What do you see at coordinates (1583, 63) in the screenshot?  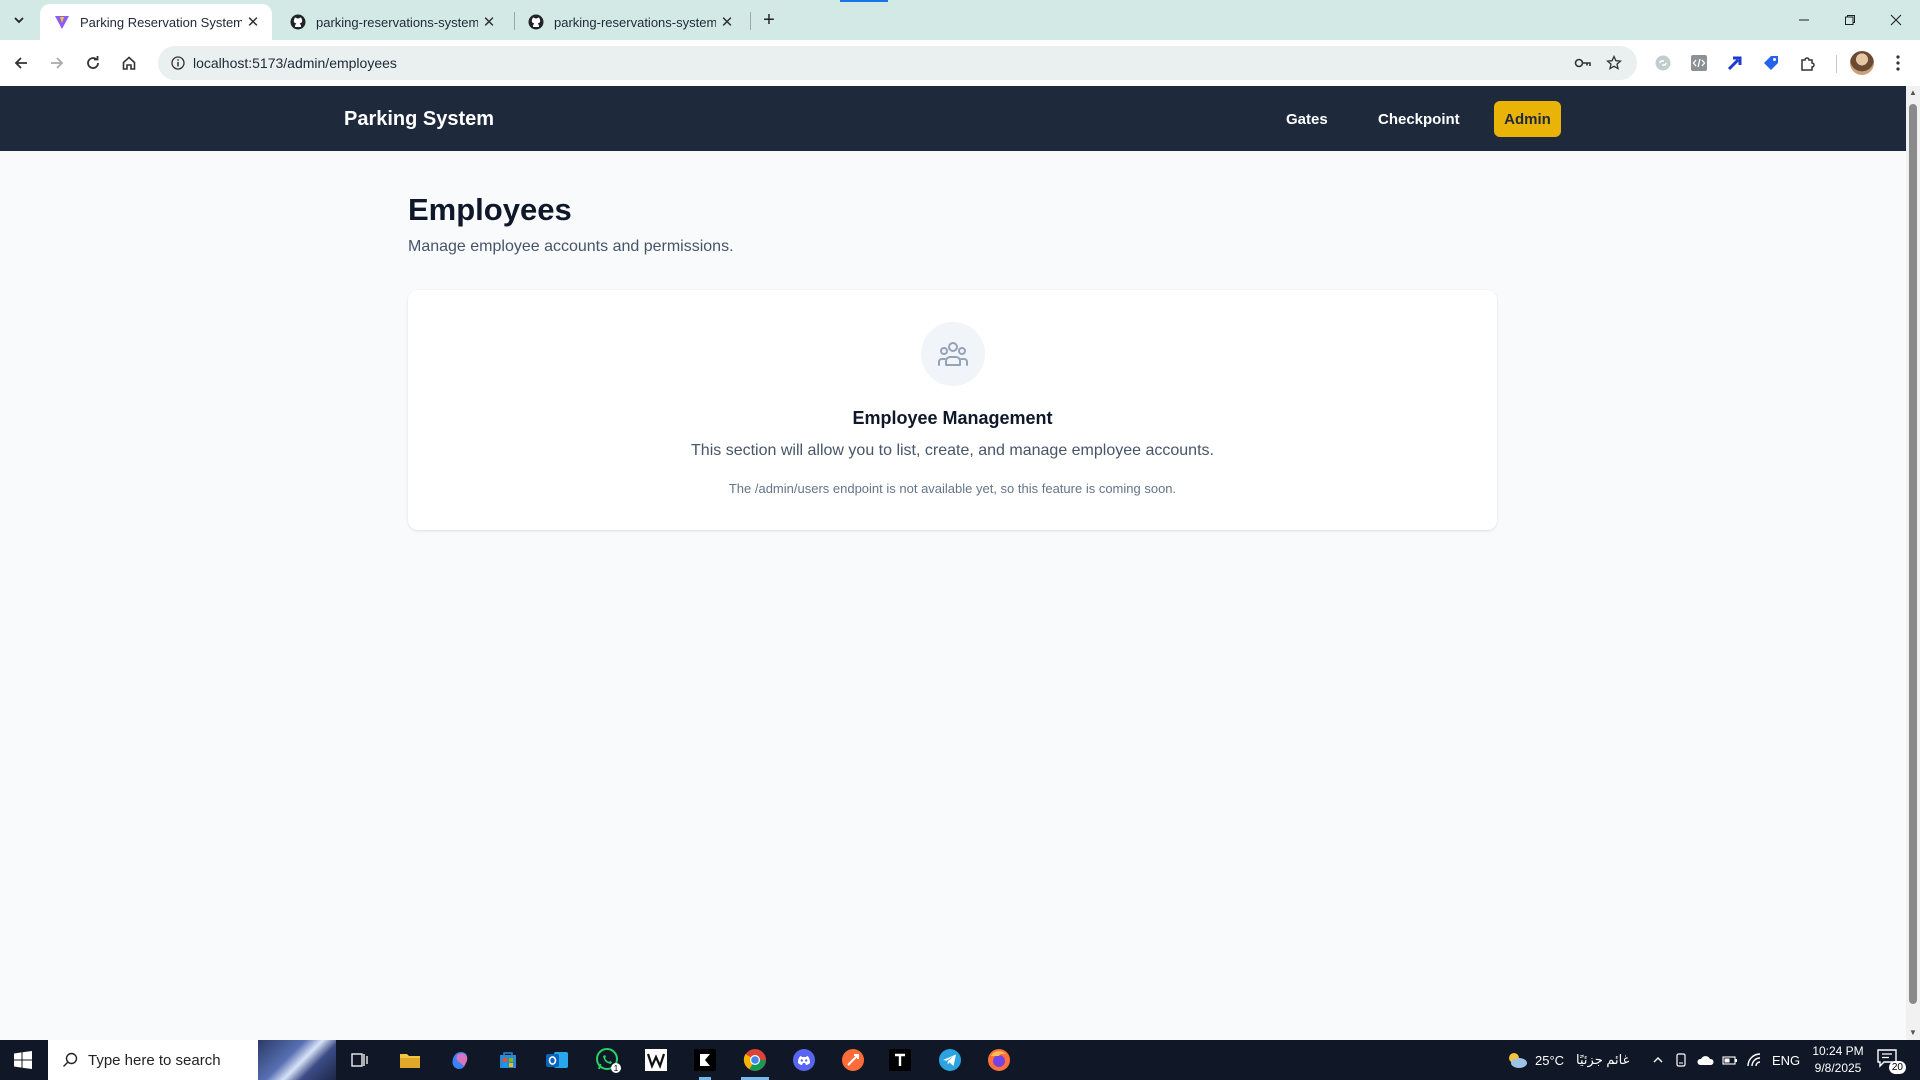 I see `password-key-icon` at bounding box center [1583, 63].